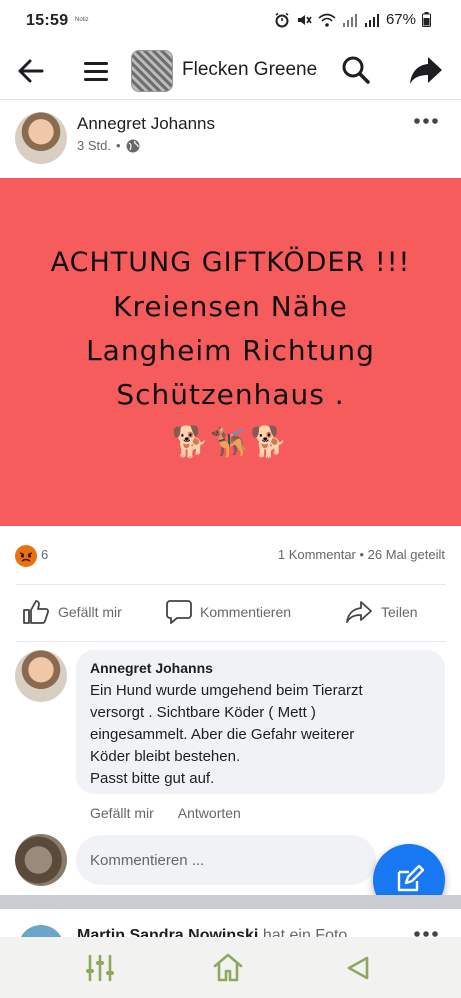 This screenshot has width=461, height=998. I want to click on next-post-action-text: hat ein Foto, so click(303, 932).